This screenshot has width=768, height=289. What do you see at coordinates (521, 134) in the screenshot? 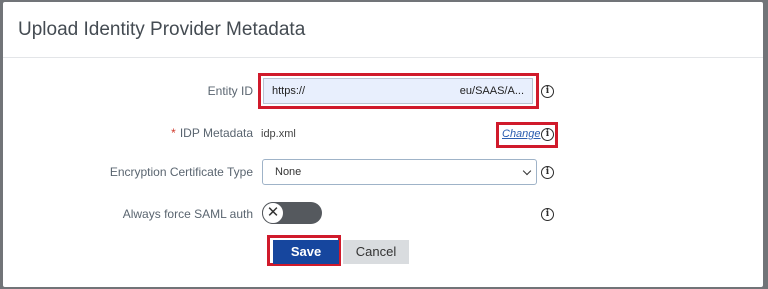
I see `change-link: Change` at bounding box center [521, 134].